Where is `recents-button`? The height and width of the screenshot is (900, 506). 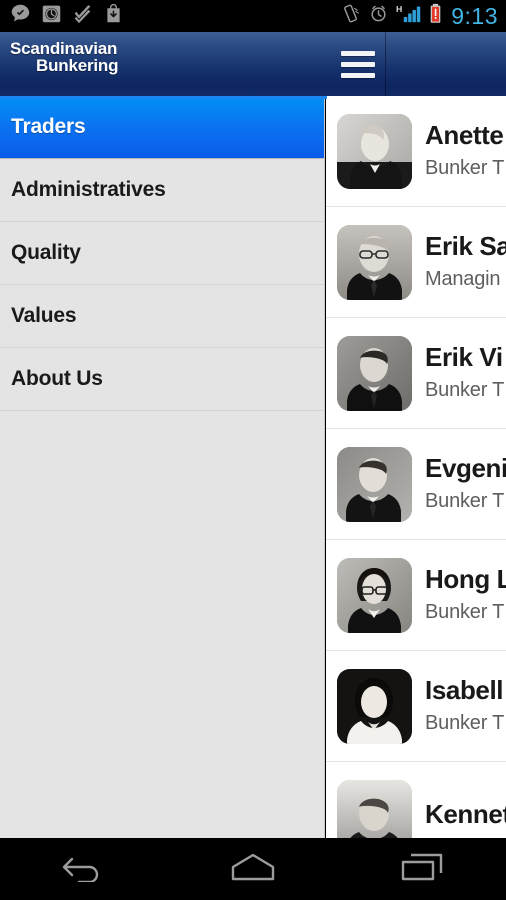 recents-button is located at coordinates (421, 869).